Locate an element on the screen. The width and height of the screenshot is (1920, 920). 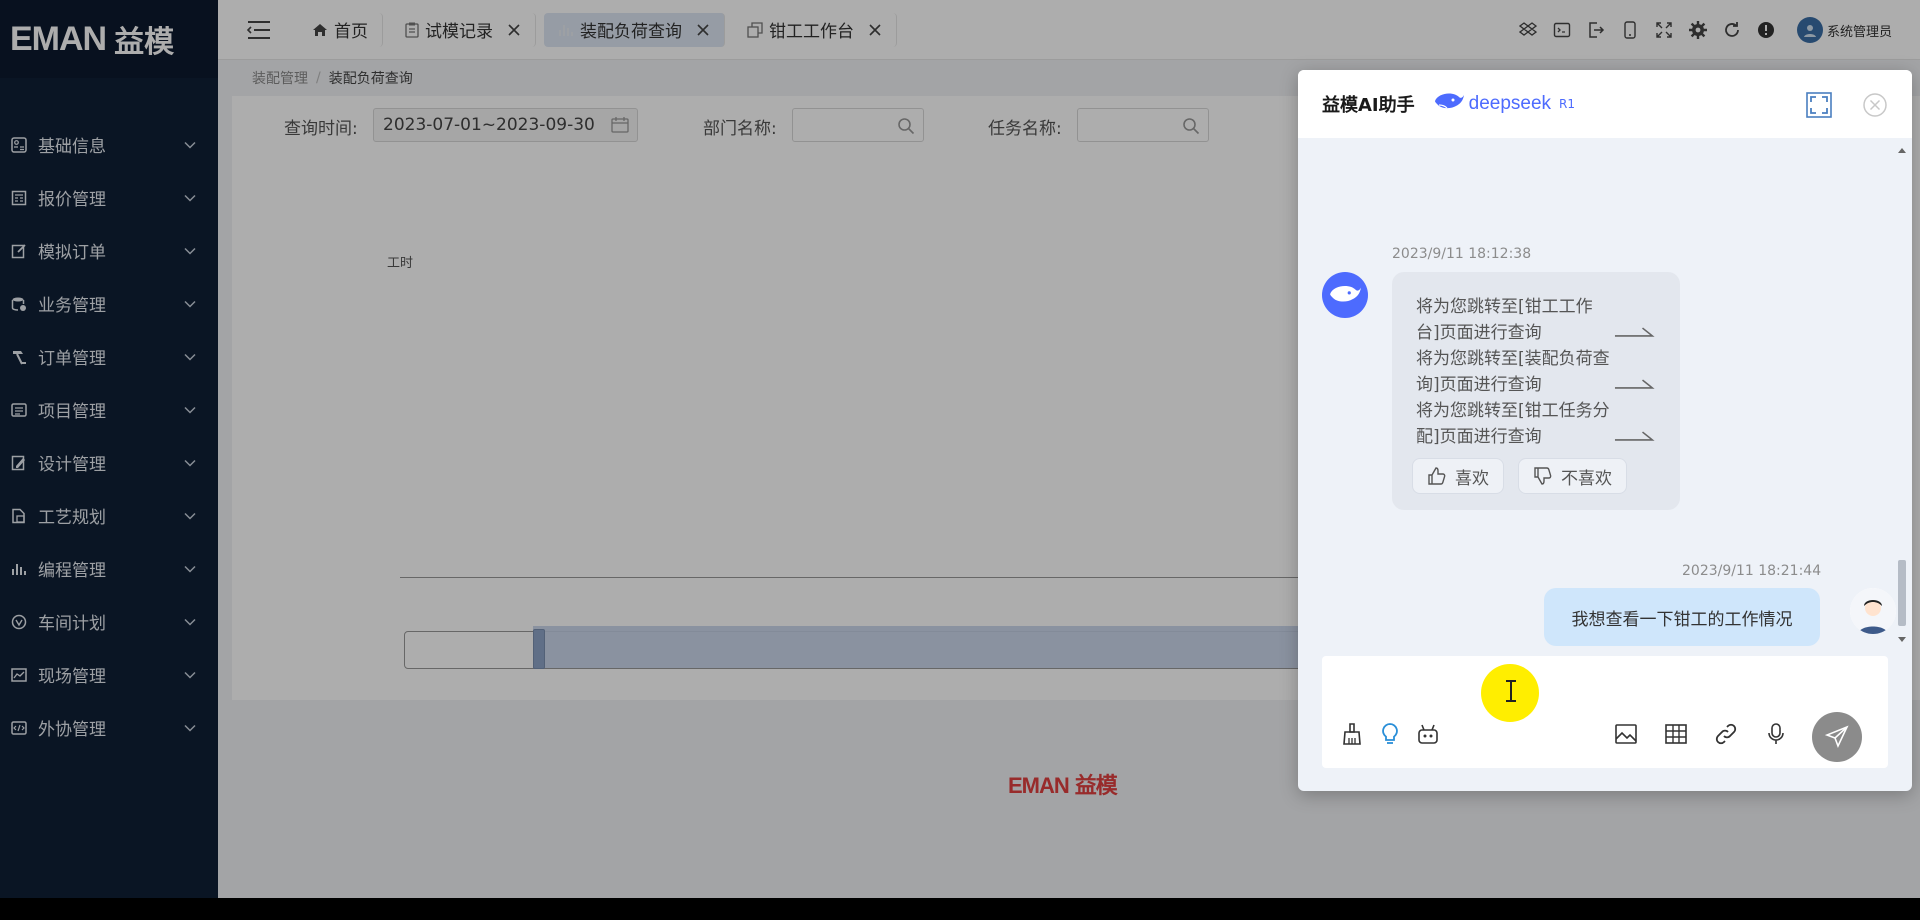
jump-text: 将为您跳转至[钳工任务分配]页面进行查询 is located at coordinates (1513, 424).